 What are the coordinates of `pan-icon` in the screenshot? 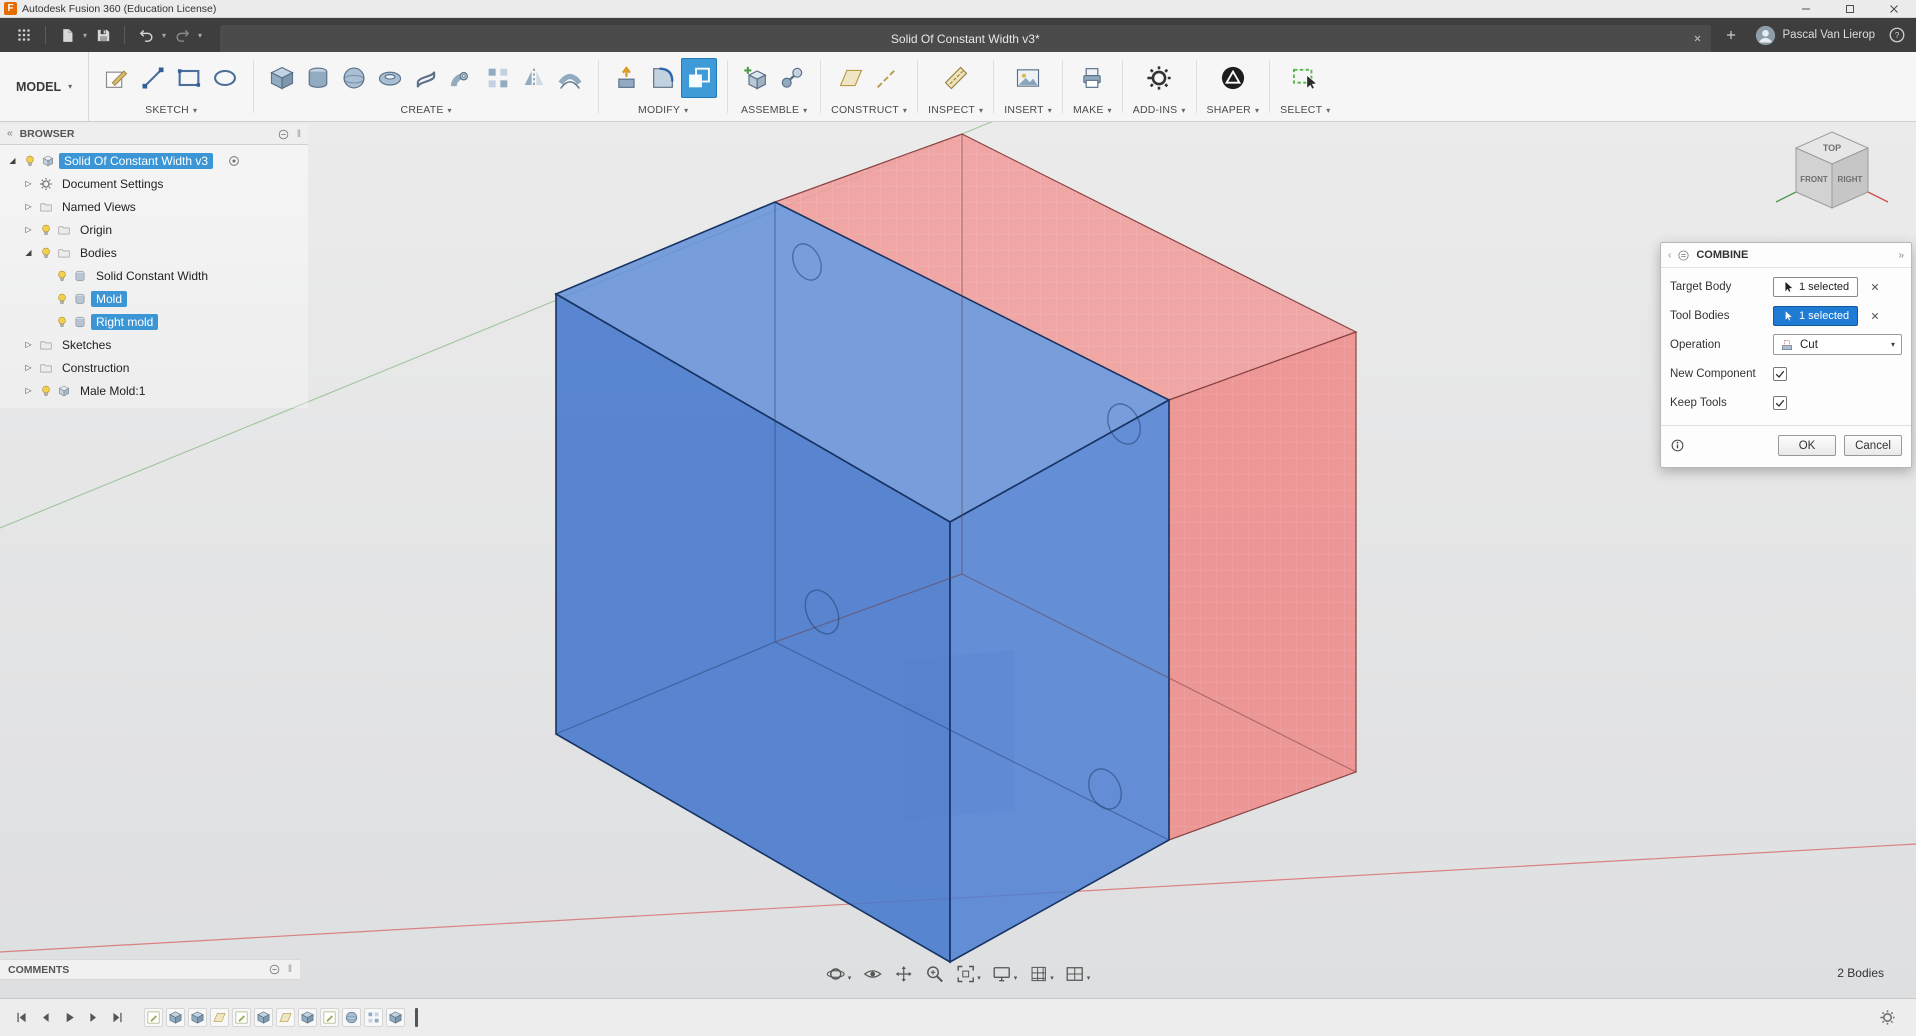 It's located at (903, 974).